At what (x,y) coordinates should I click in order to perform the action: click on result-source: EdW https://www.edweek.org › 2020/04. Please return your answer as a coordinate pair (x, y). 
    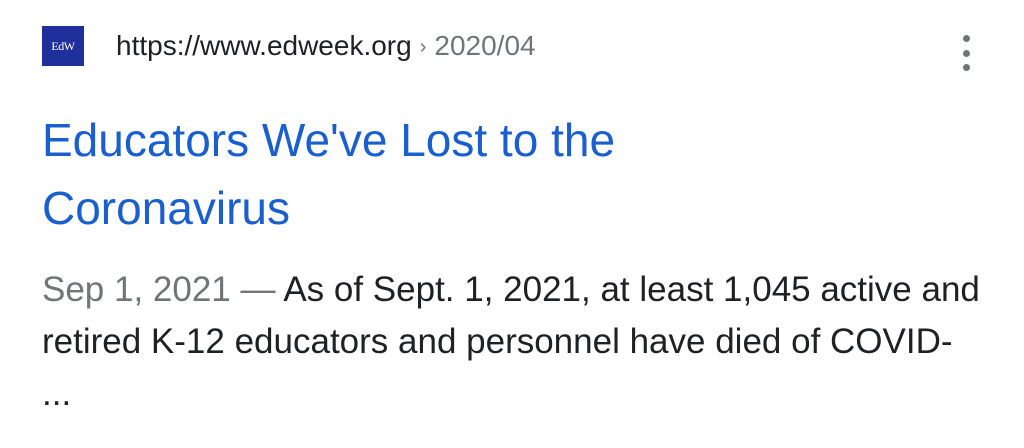
    Looking at the image, I should click on (289, 46).